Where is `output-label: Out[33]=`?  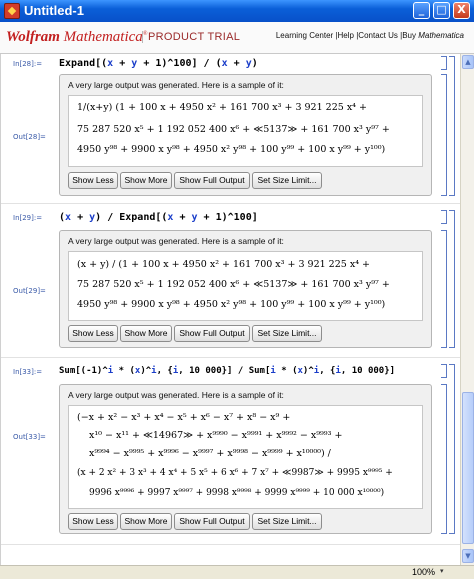 output-label: Out[33]= is located at coordinates (29, 437).